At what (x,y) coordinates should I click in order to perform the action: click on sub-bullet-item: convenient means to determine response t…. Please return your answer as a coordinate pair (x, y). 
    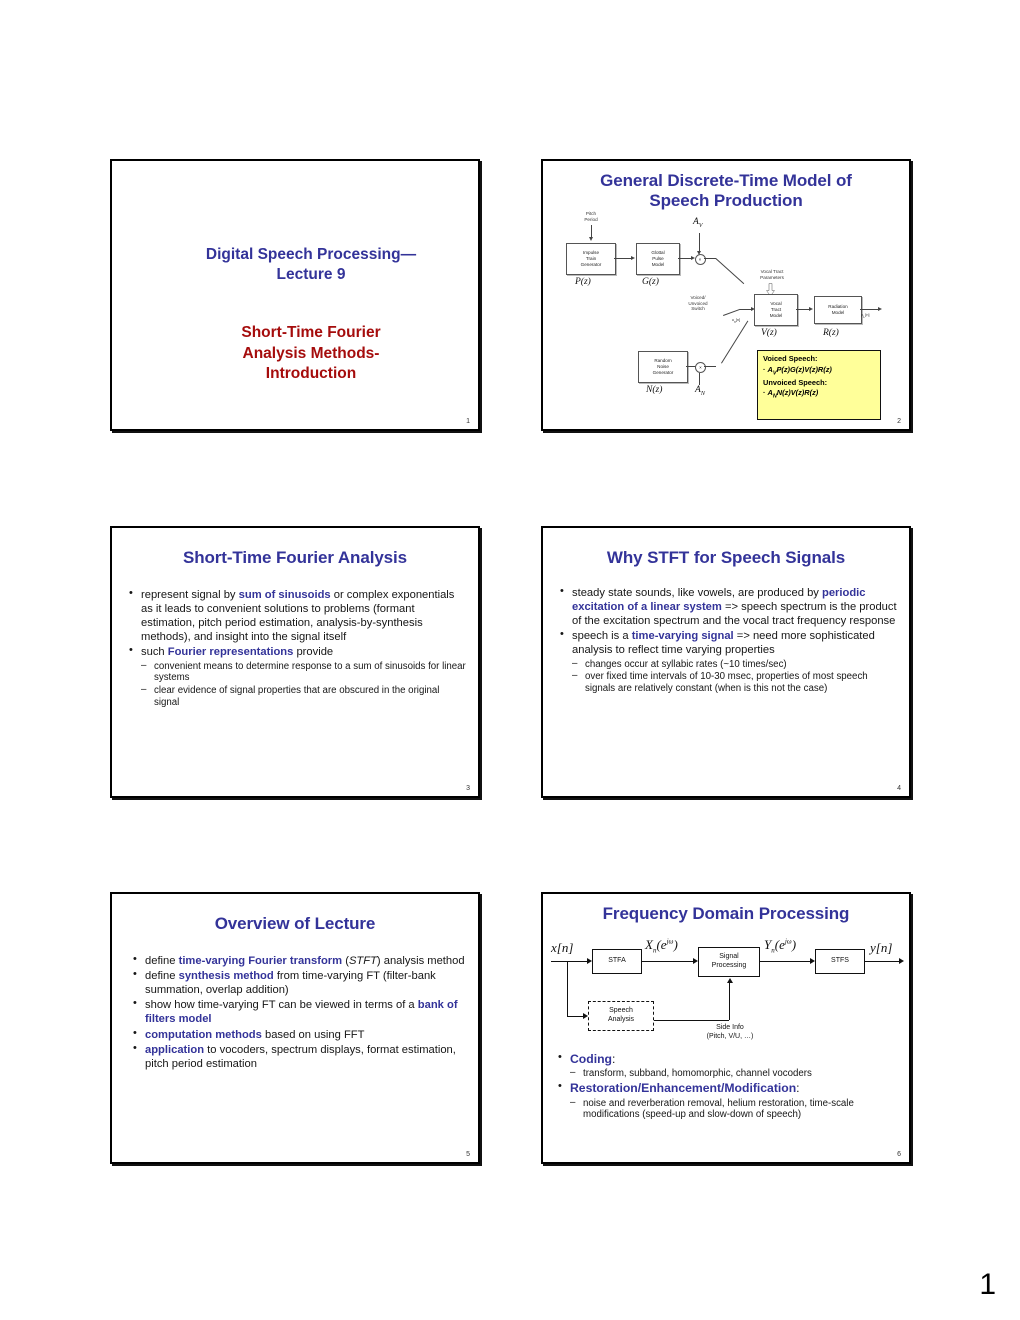
    Looking at the image, I should click on (303, 672).